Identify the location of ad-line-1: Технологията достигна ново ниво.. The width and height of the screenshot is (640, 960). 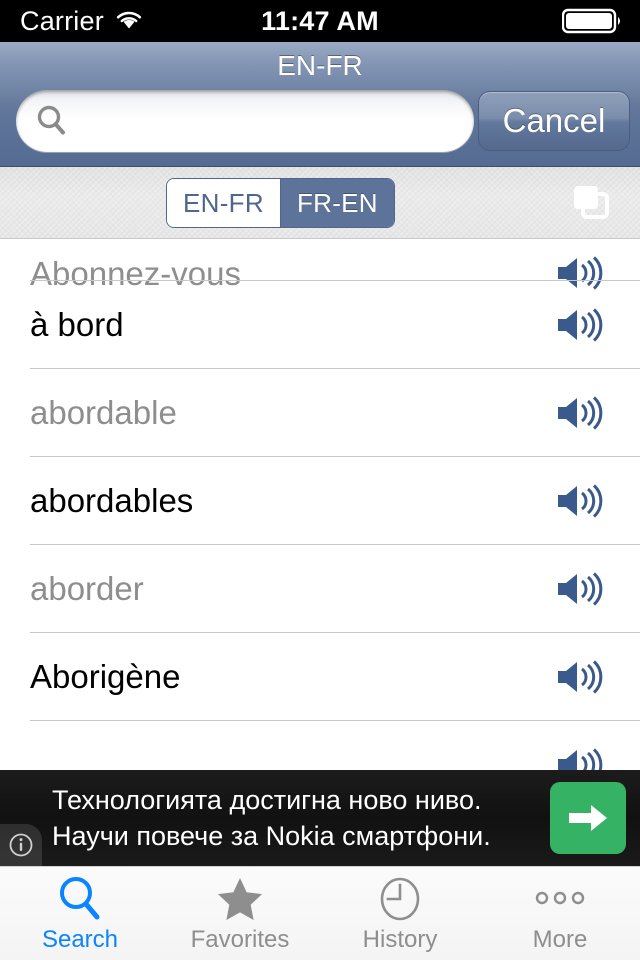
(267, 800).